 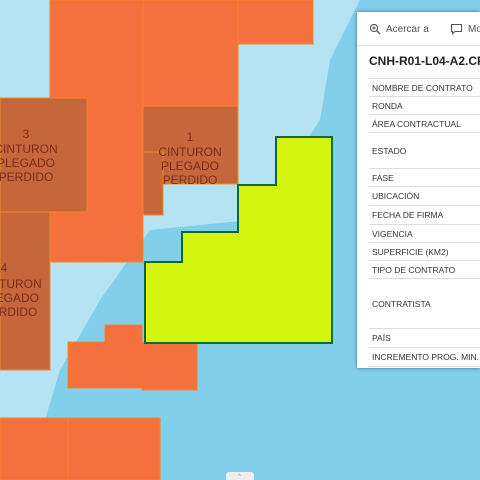 I want to click on attribute-label: TIPO DE CONTRATO, so click(x=414, y=269).